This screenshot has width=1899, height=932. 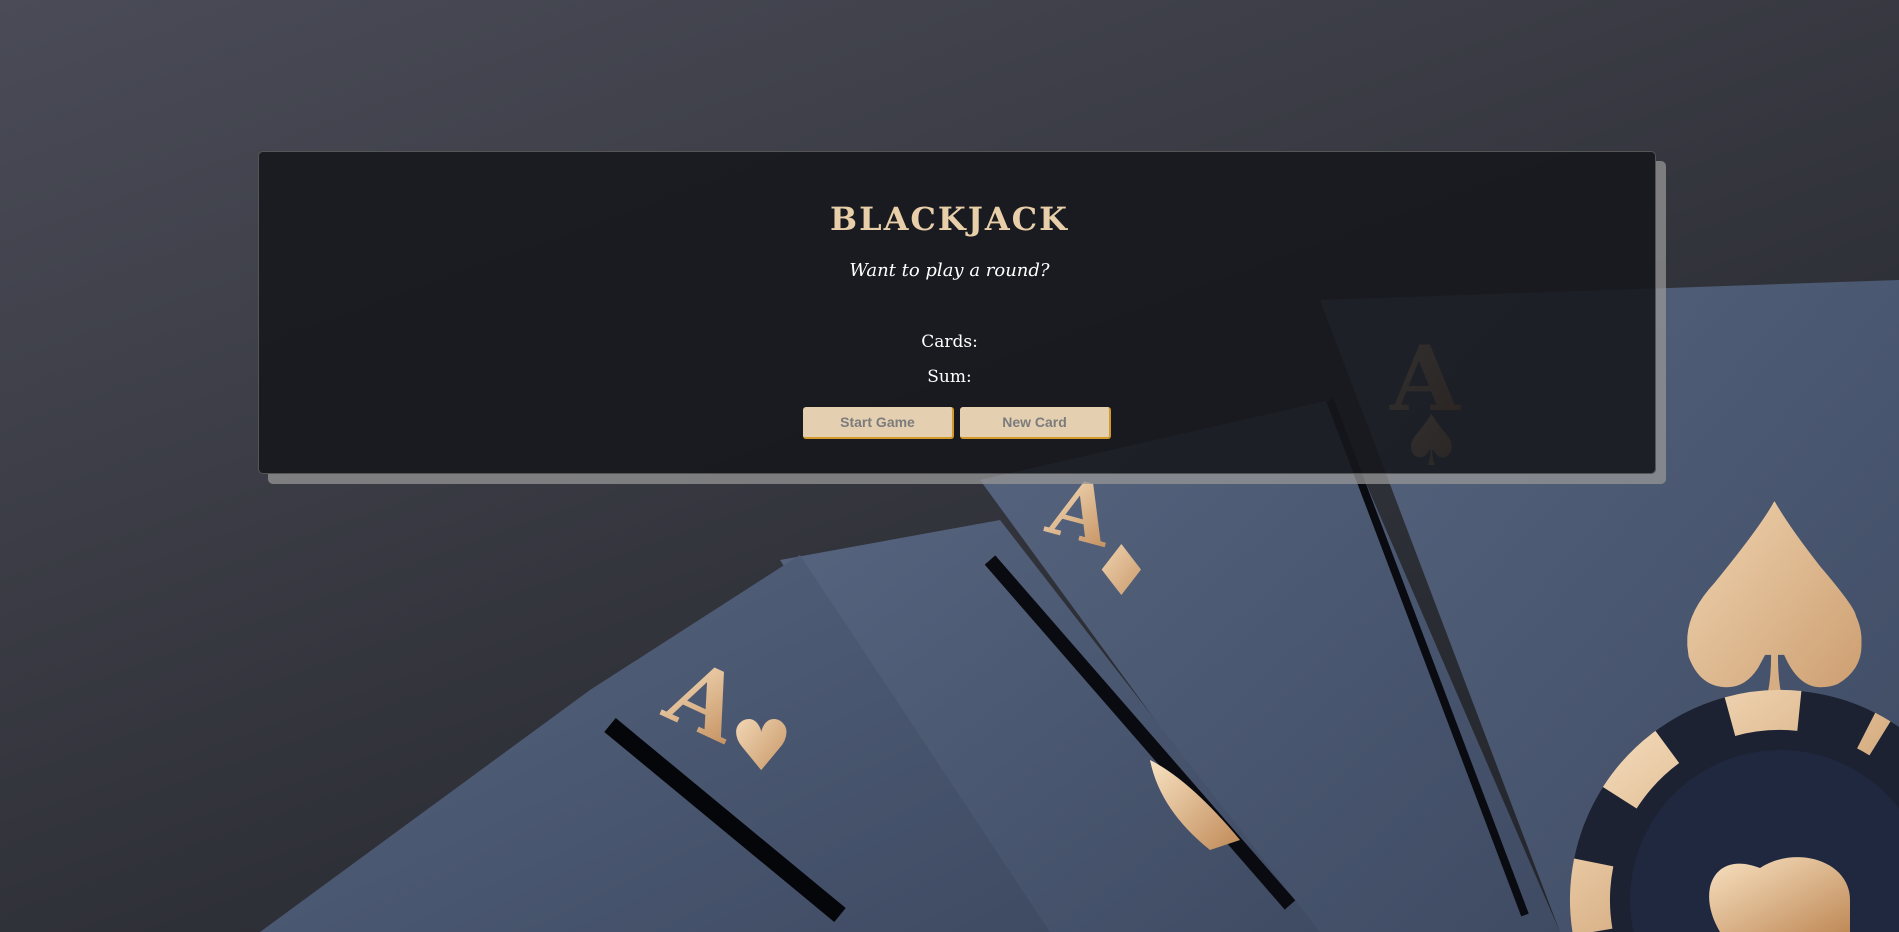 What do you see at coordinates (949, 219) in the screenshot?
I see `game-title: BLACKJACK` at bounding box center [949, 219].